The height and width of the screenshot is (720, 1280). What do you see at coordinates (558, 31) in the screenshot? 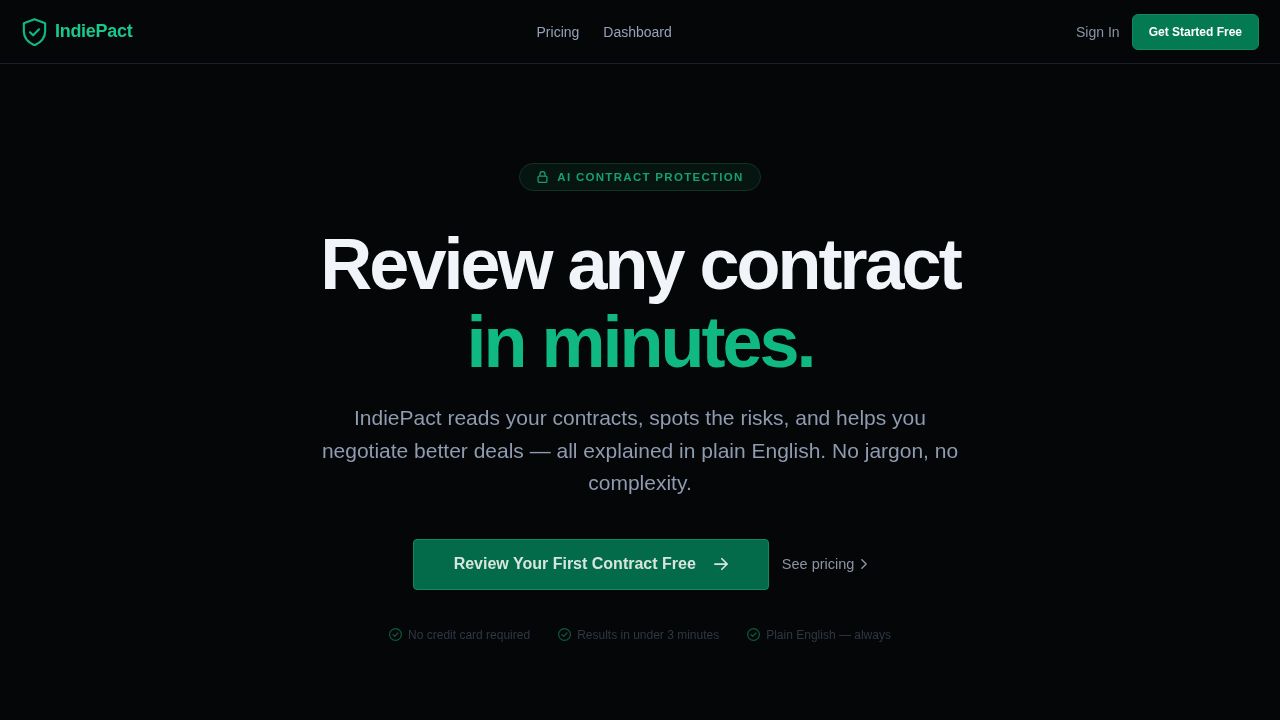
I see `nav-link: Pricing` at bounding box center [558, 31].